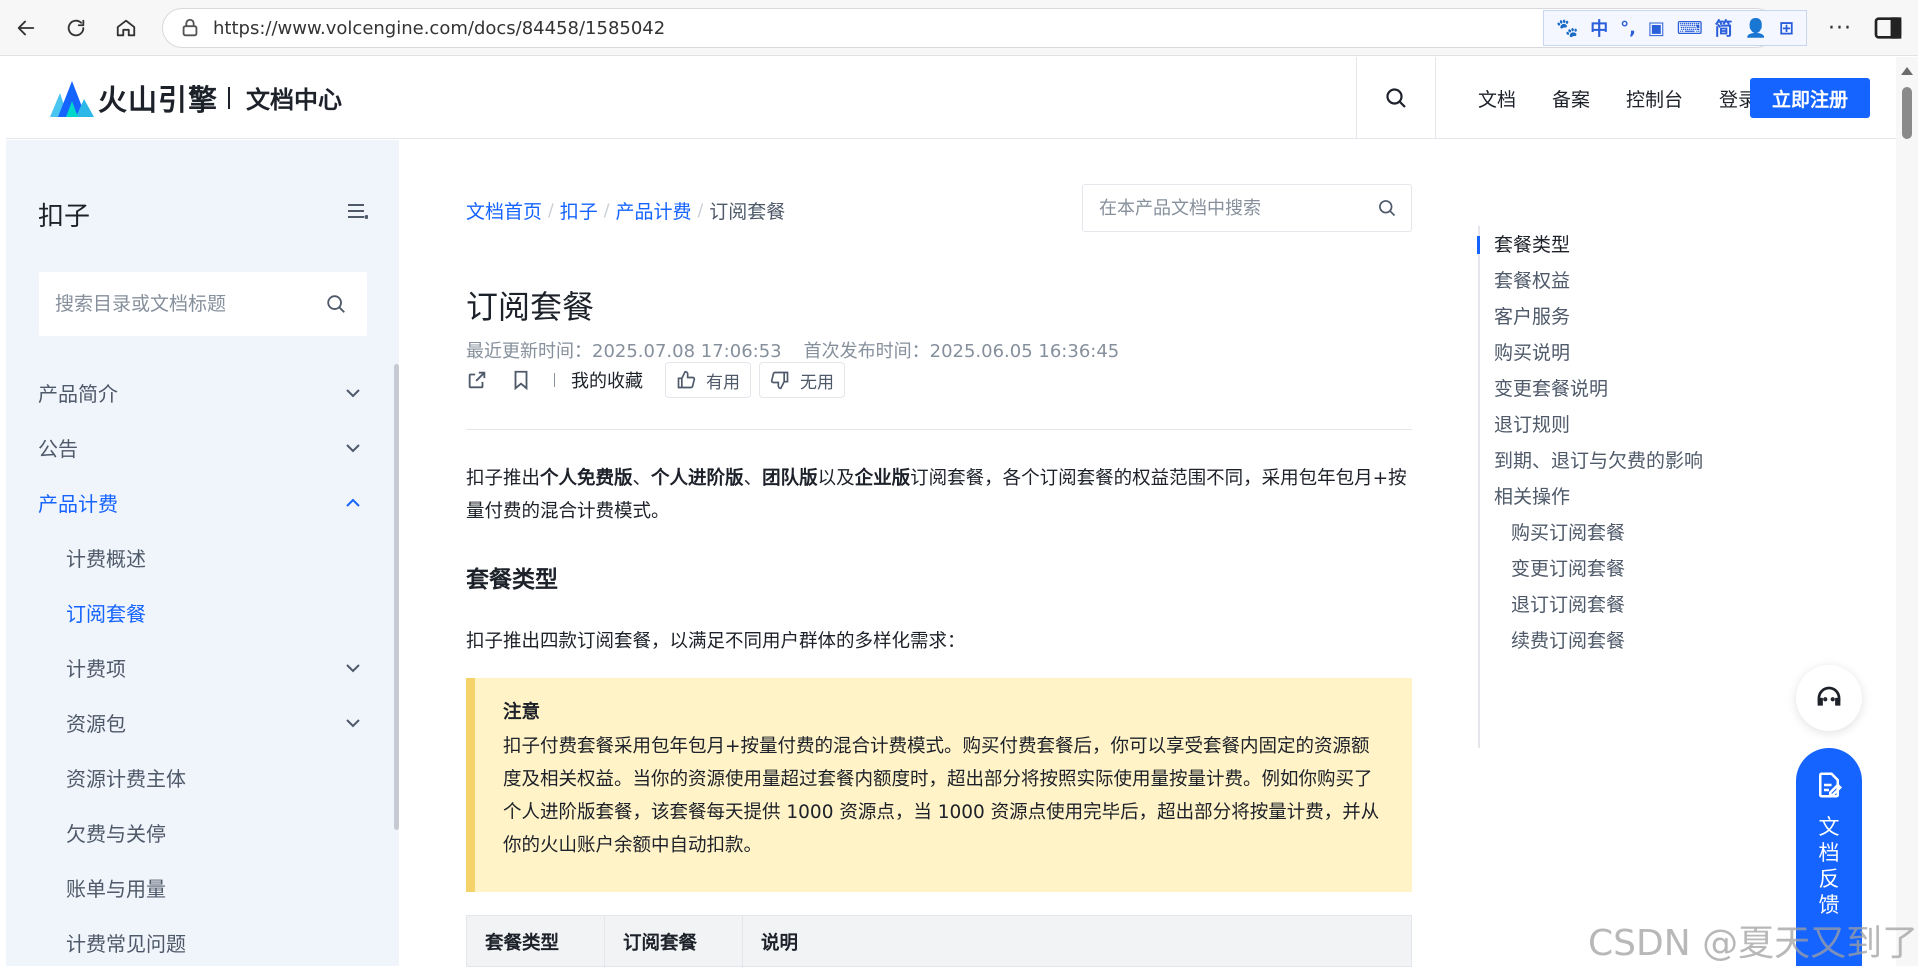 Image resolution: width=1918 pixels, height=968 pixels. I want to click on watermark: CSDN @夏天又到了, so click(1753, 943).